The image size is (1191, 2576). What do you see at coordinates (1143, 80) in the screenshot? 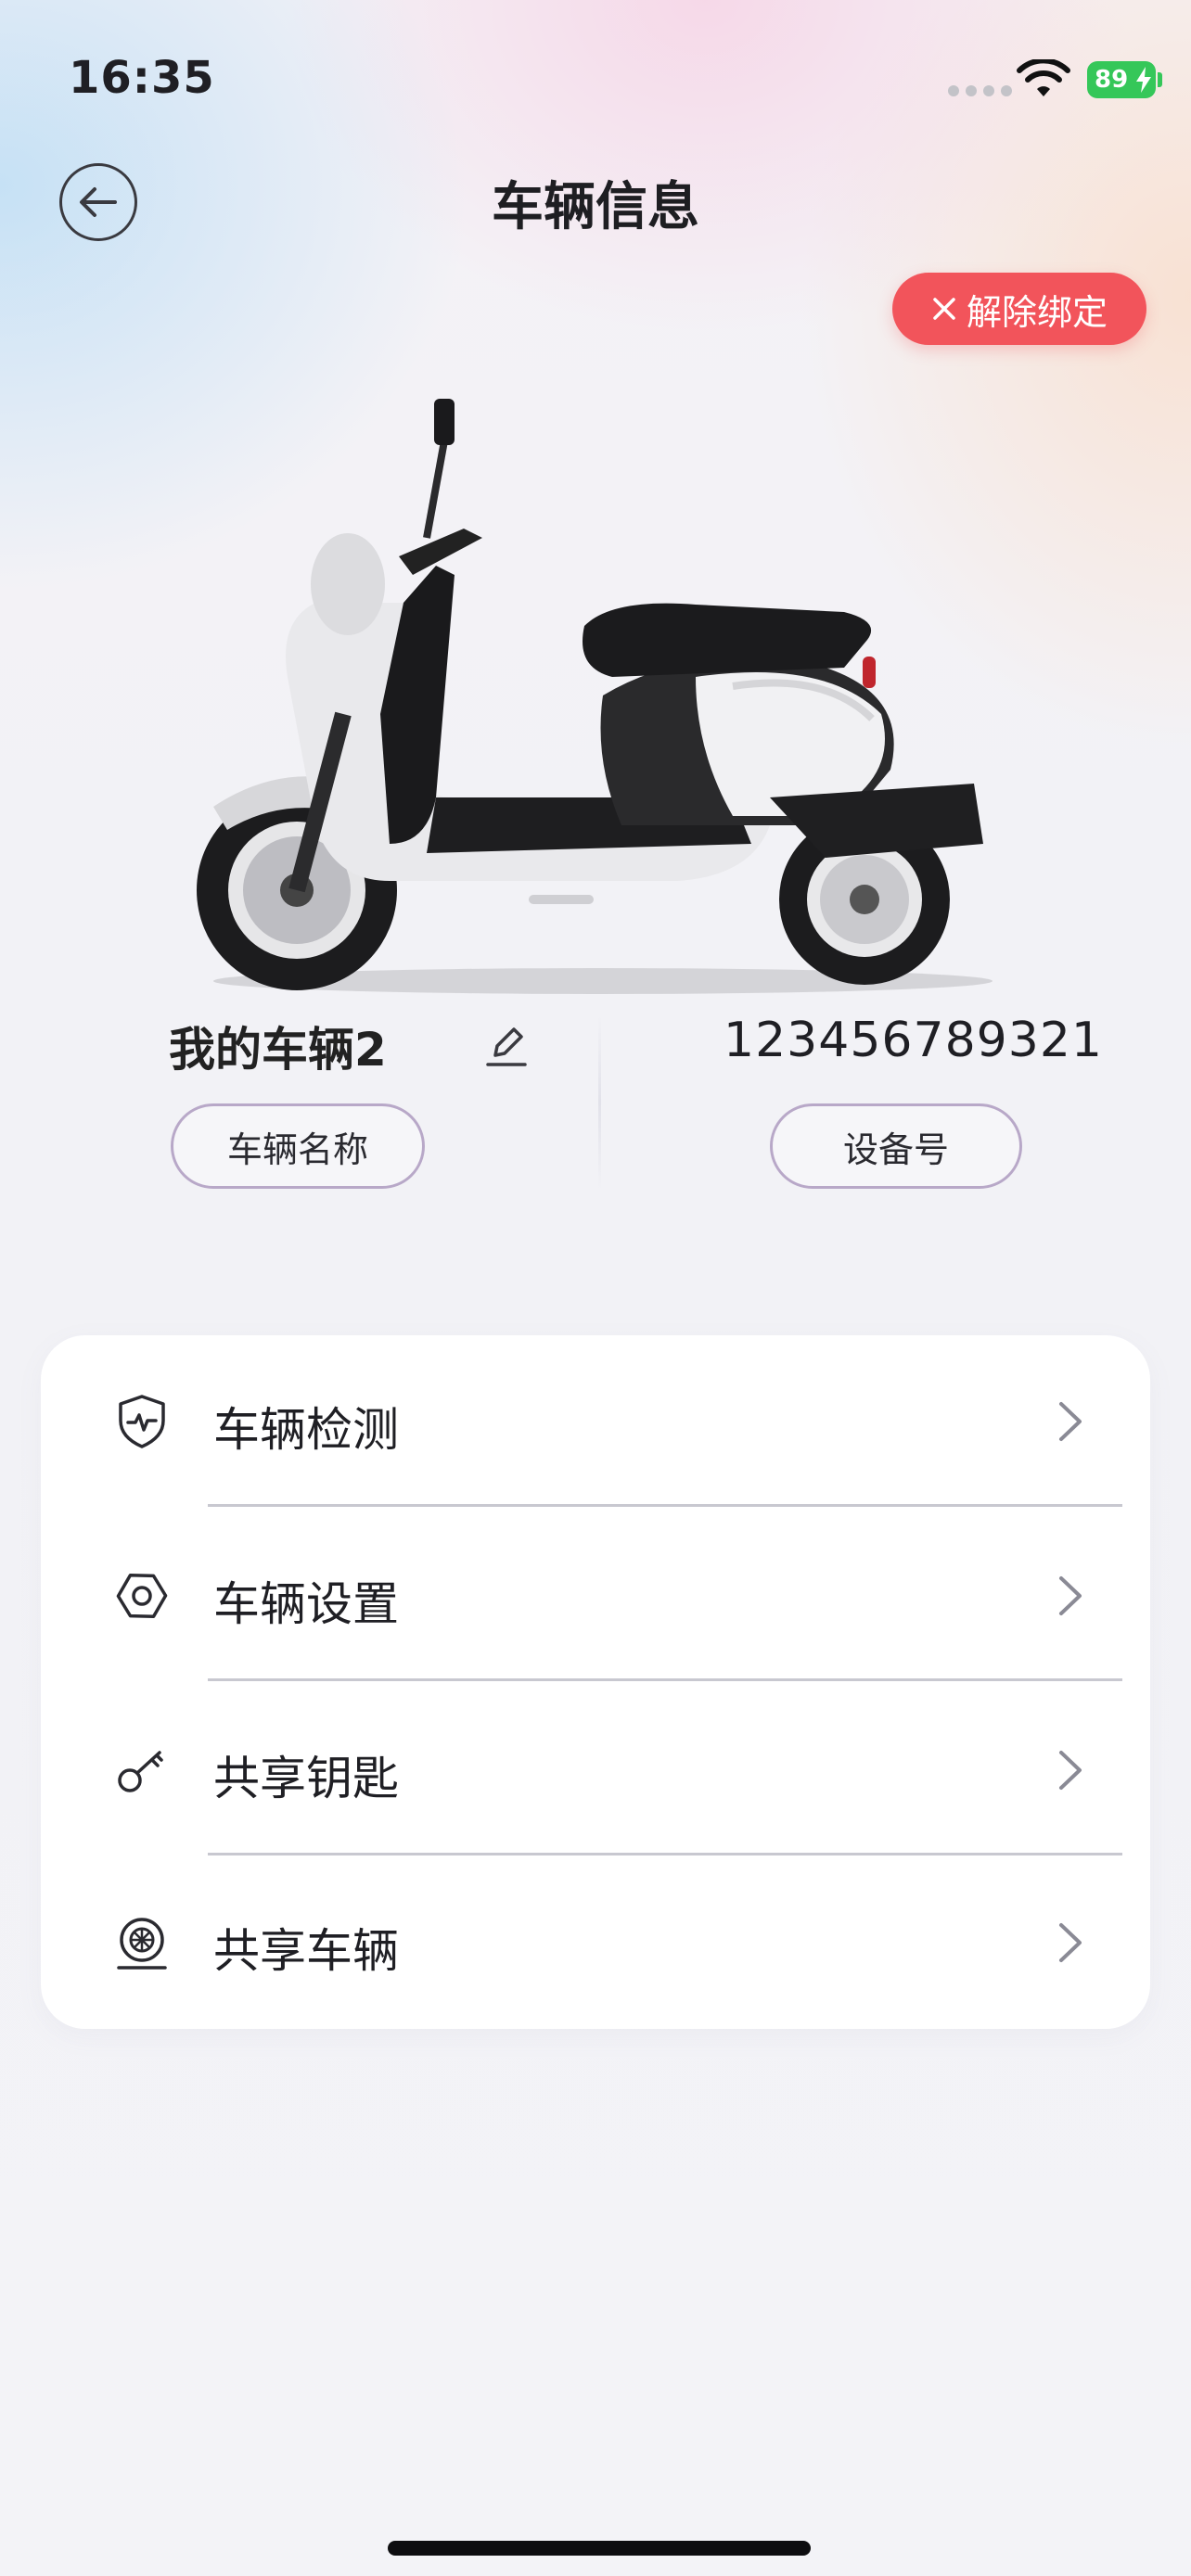
I see `charging-bolt-icon` at bounding box center [1143, 80].